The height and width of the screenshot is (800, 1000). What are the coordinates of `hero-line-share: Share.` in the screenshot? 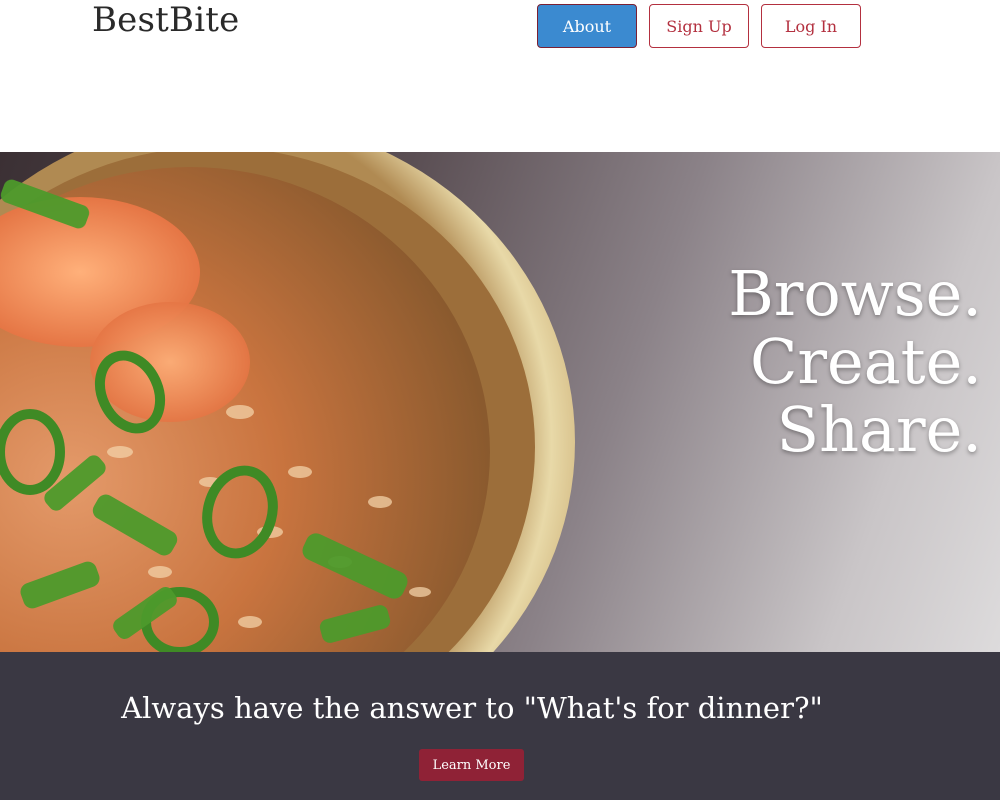 It's located at (879, 429).